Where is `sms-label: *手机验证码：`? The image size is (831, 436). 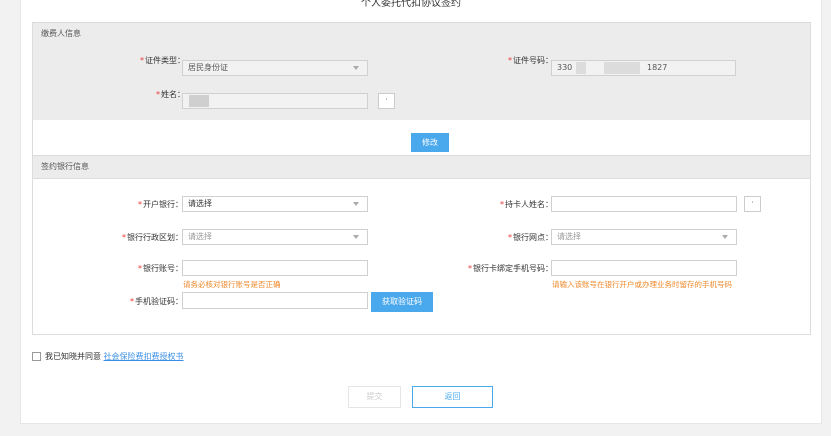
sms-label: *手机验证码： is located at coordinates (156, 301).